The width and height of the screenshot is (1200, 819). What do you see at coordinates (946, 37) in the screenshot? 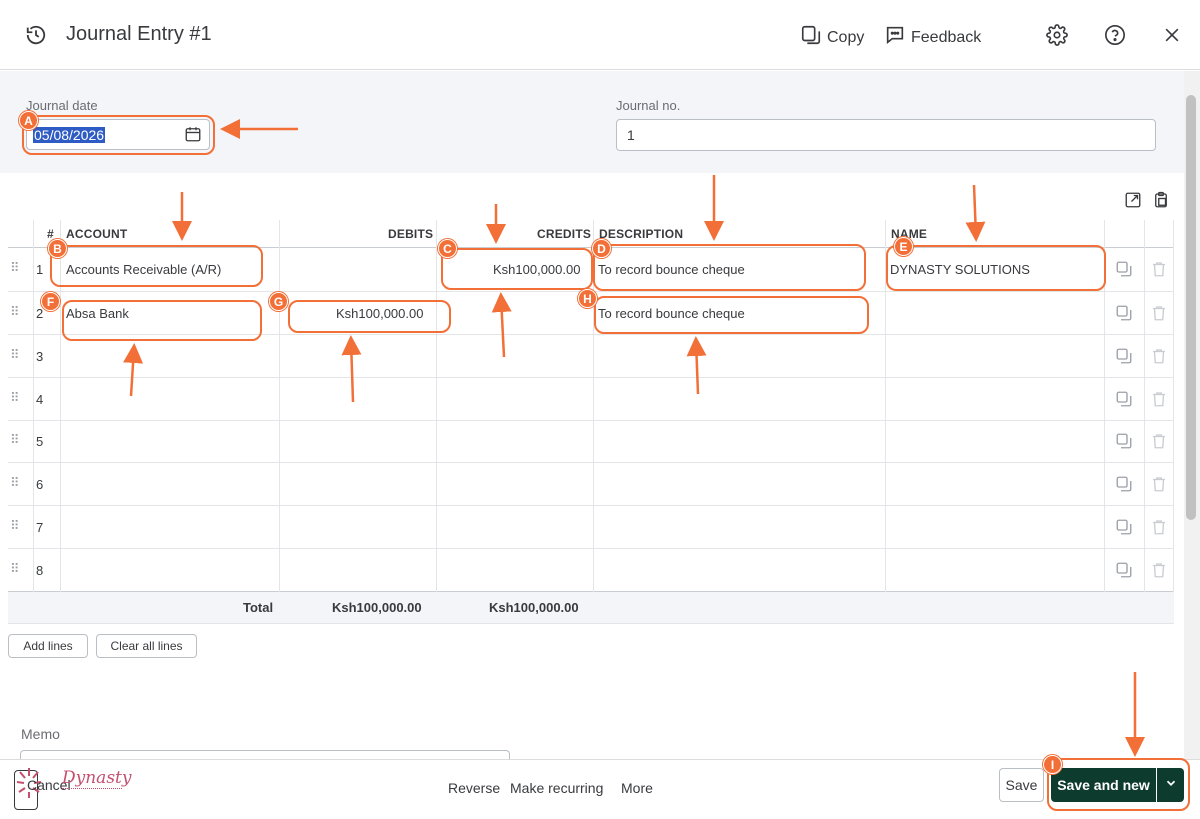
I see `feedback-label: Feedback` at bounding box center [946, 37].